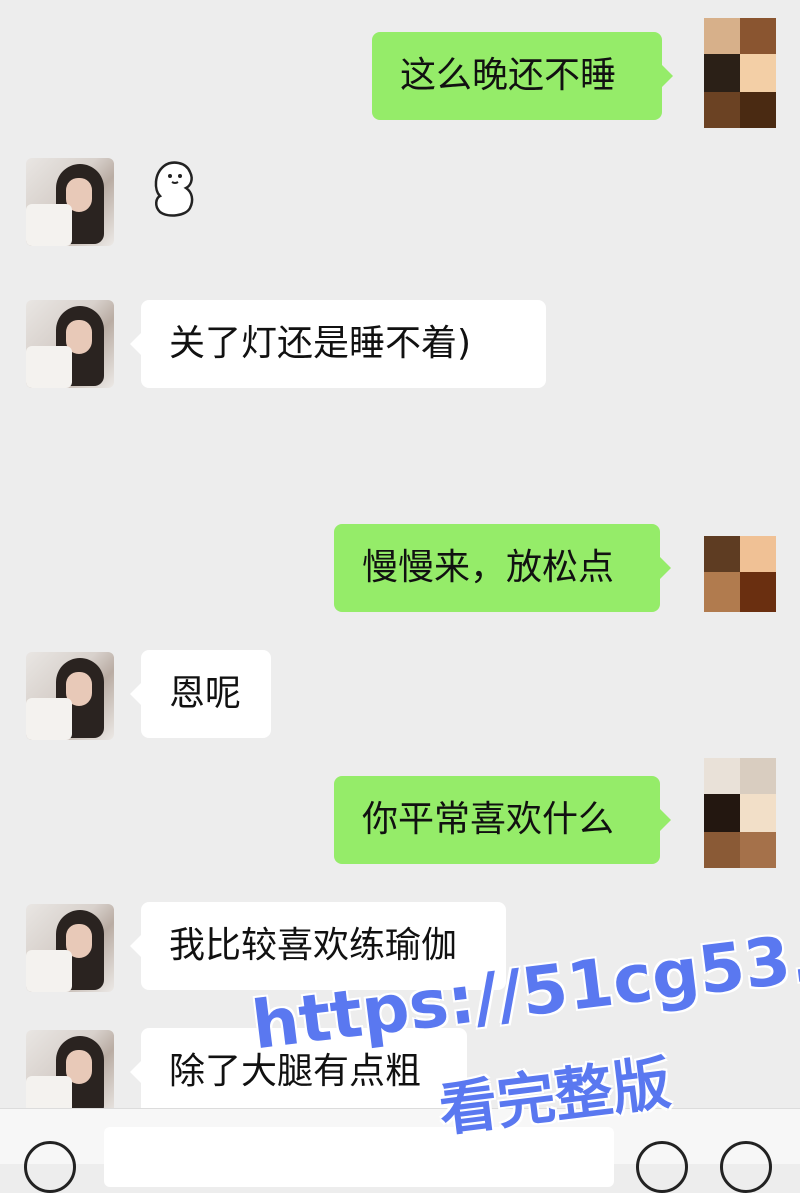  I want to click on input-bar, so click(400, 1150).